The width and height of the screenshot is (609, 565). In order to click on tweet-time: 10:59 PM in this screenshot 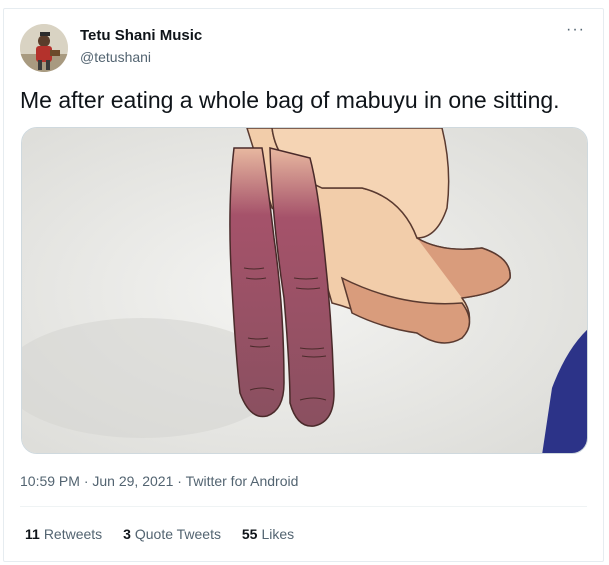, I will do `click(50, 481)`.